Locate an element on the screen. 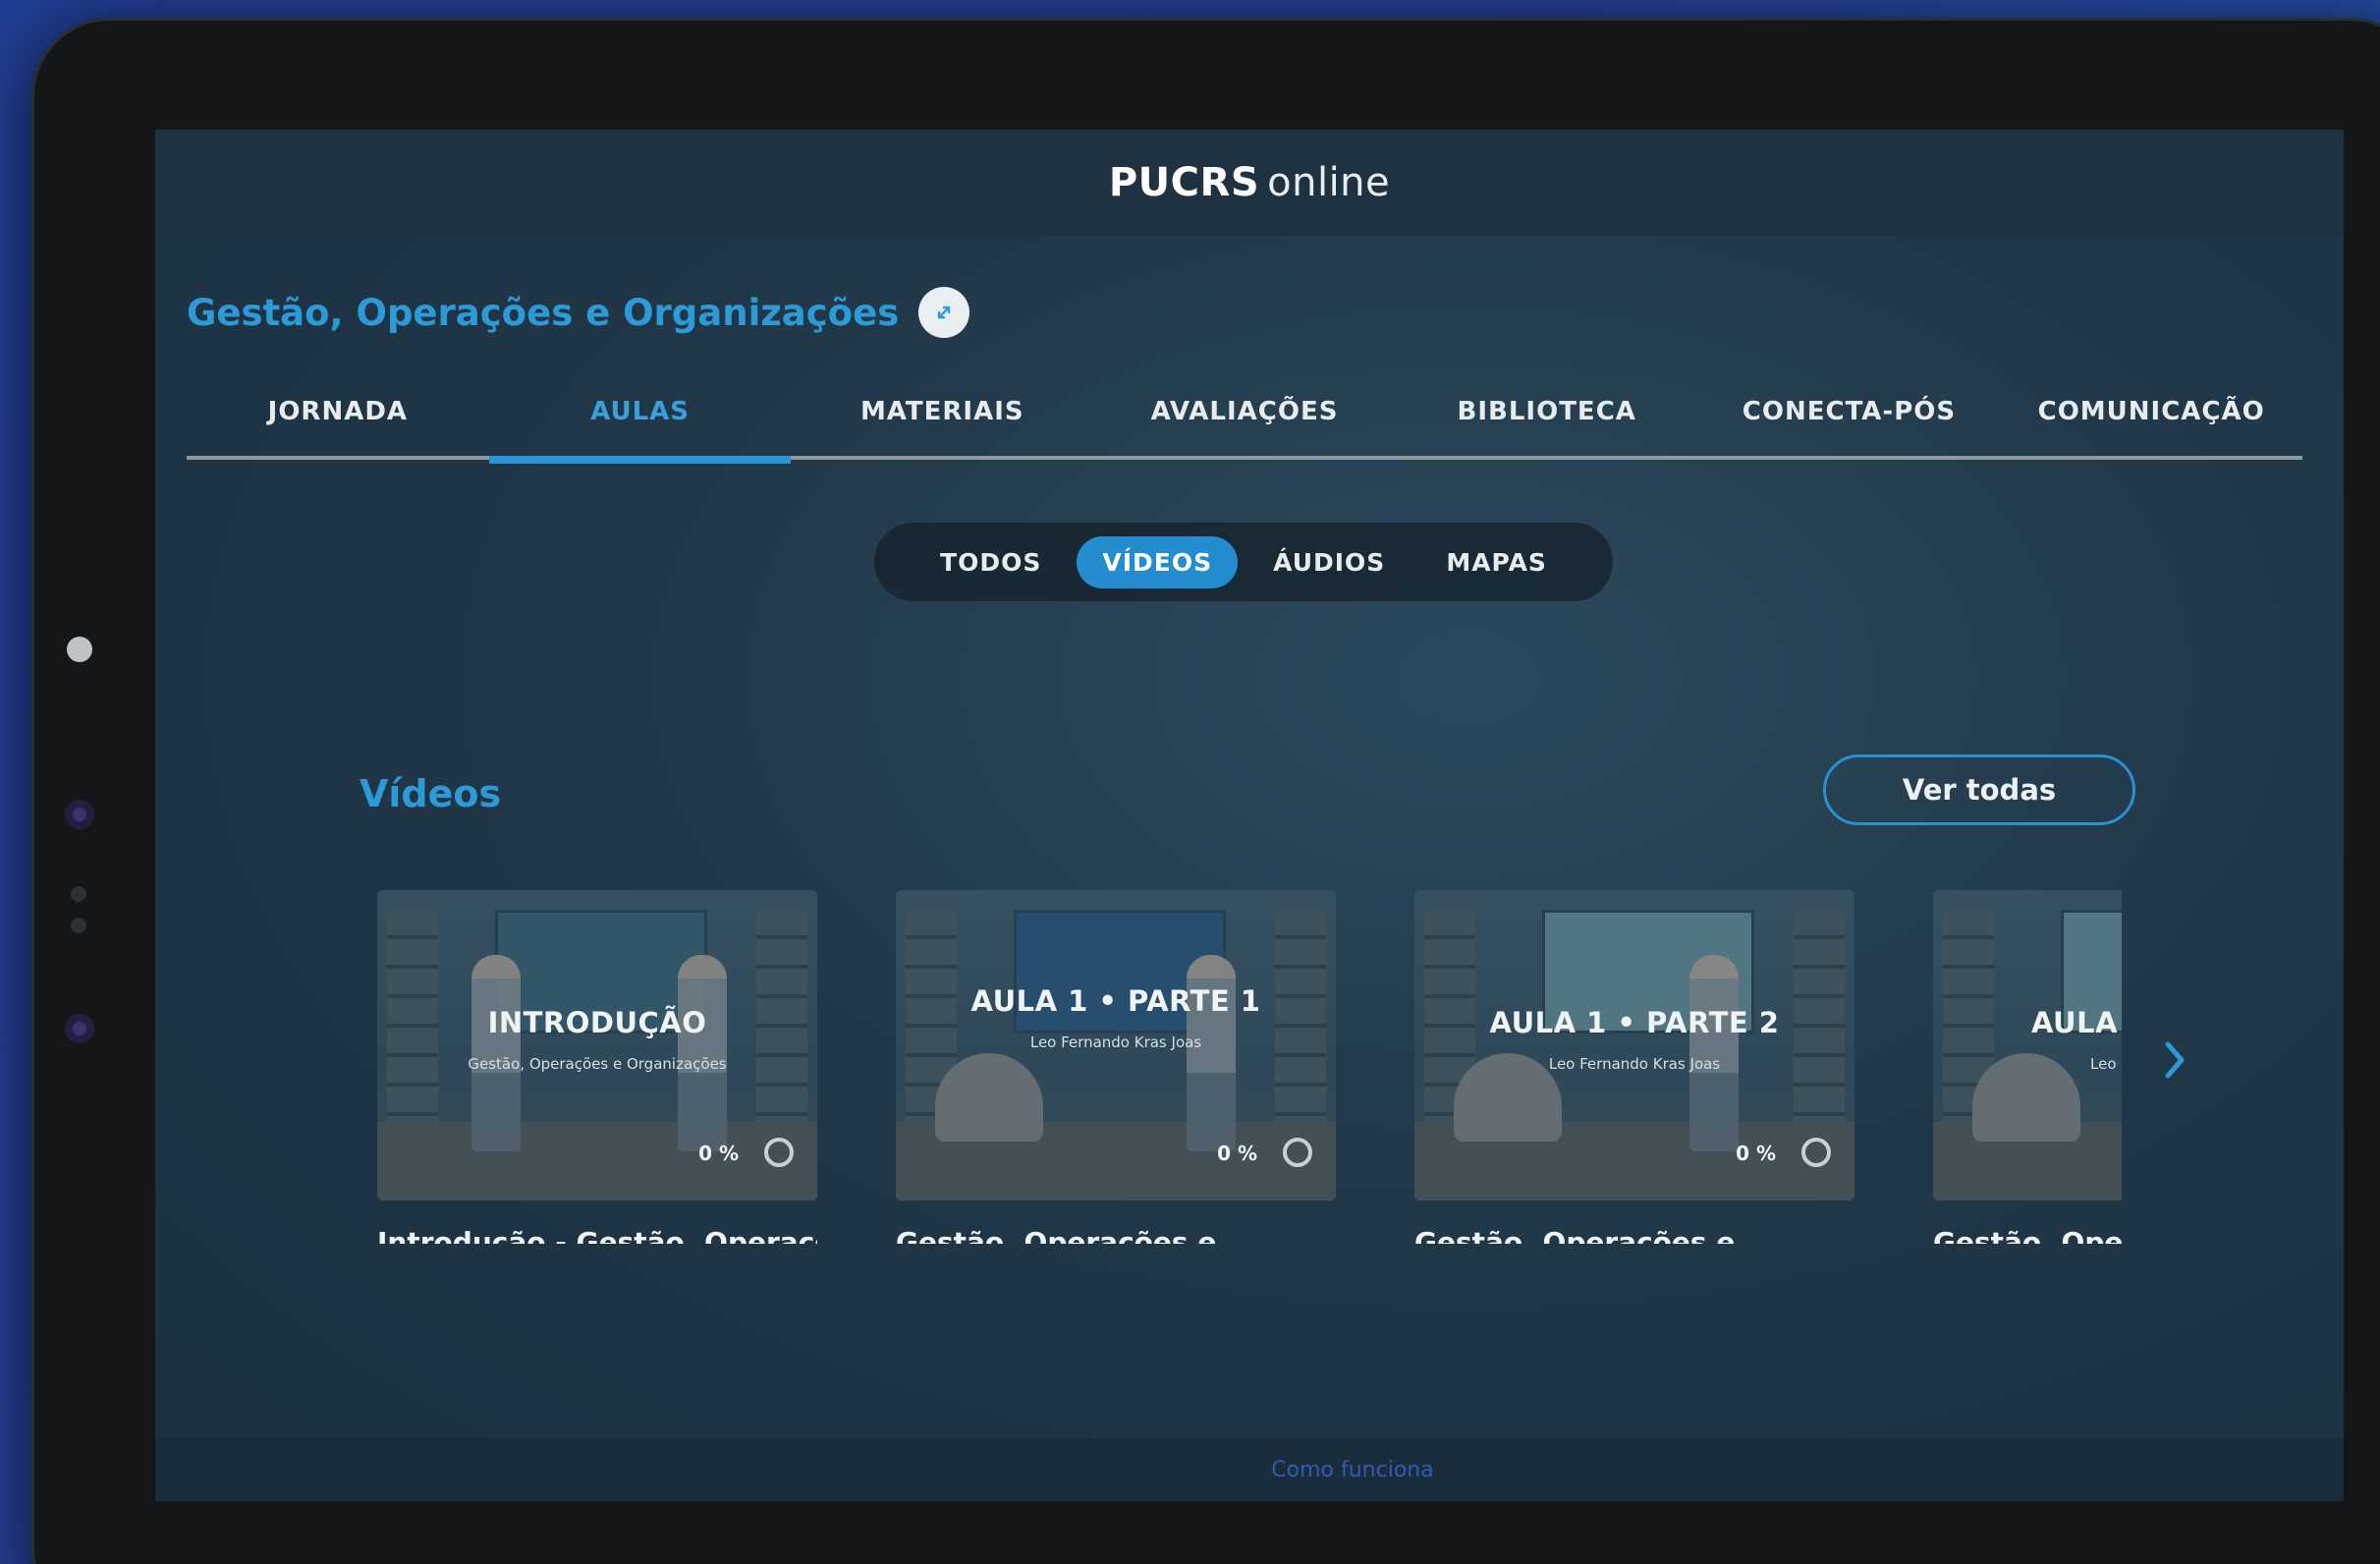 Image resolution: width=2380 pixels, height=1564 pixels. video-thumbnail: AULA Leo Fe is located at coordinates (2027, 1045).